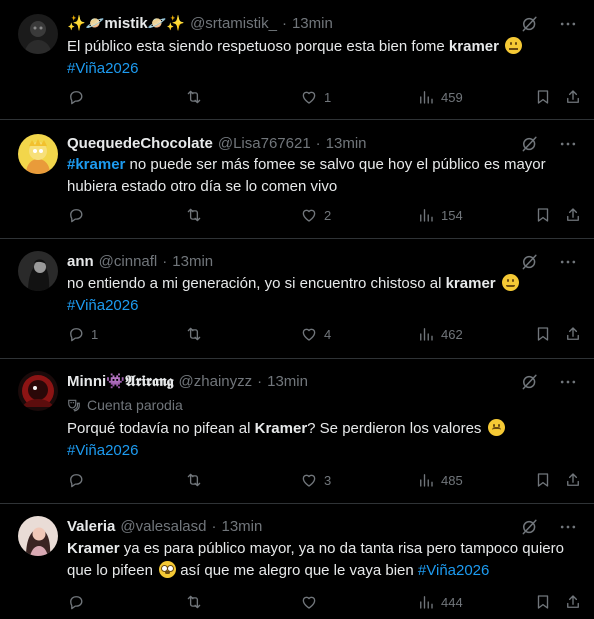 This screenshot has height=619, width=594. What do you see at coordinates (163, 526) in the screenshot?
I see `user-handle: @valesalasd` at bounding box center [163, 526].